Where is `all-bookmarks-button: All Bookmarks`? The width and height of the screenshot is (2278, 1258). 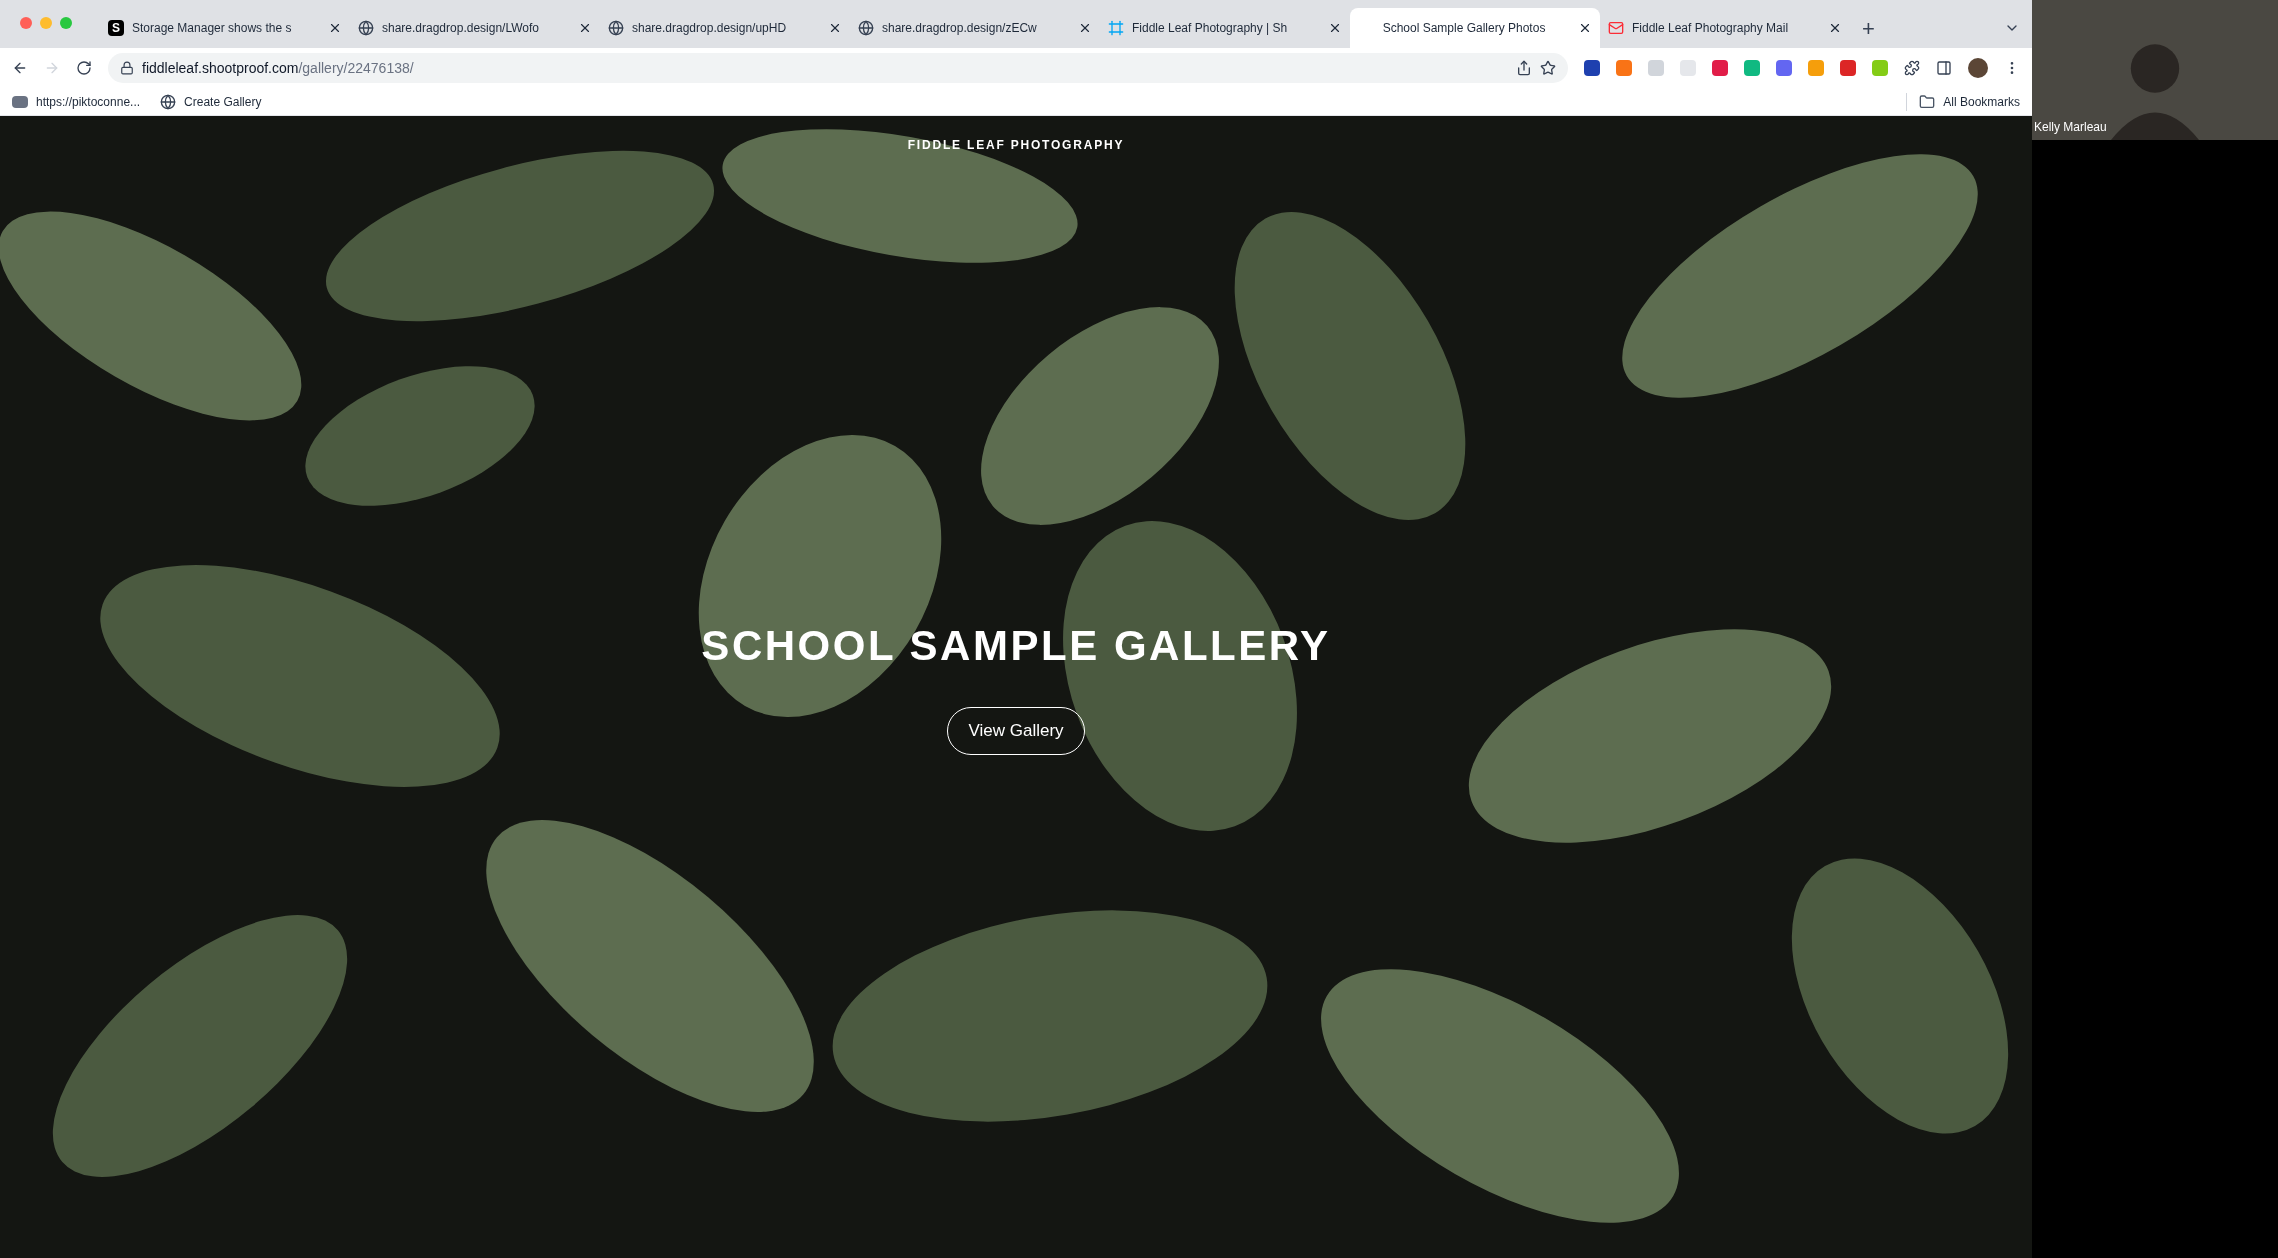
all-bookmarks-button: All Bookmarks is located at coordinates (1963, 101).